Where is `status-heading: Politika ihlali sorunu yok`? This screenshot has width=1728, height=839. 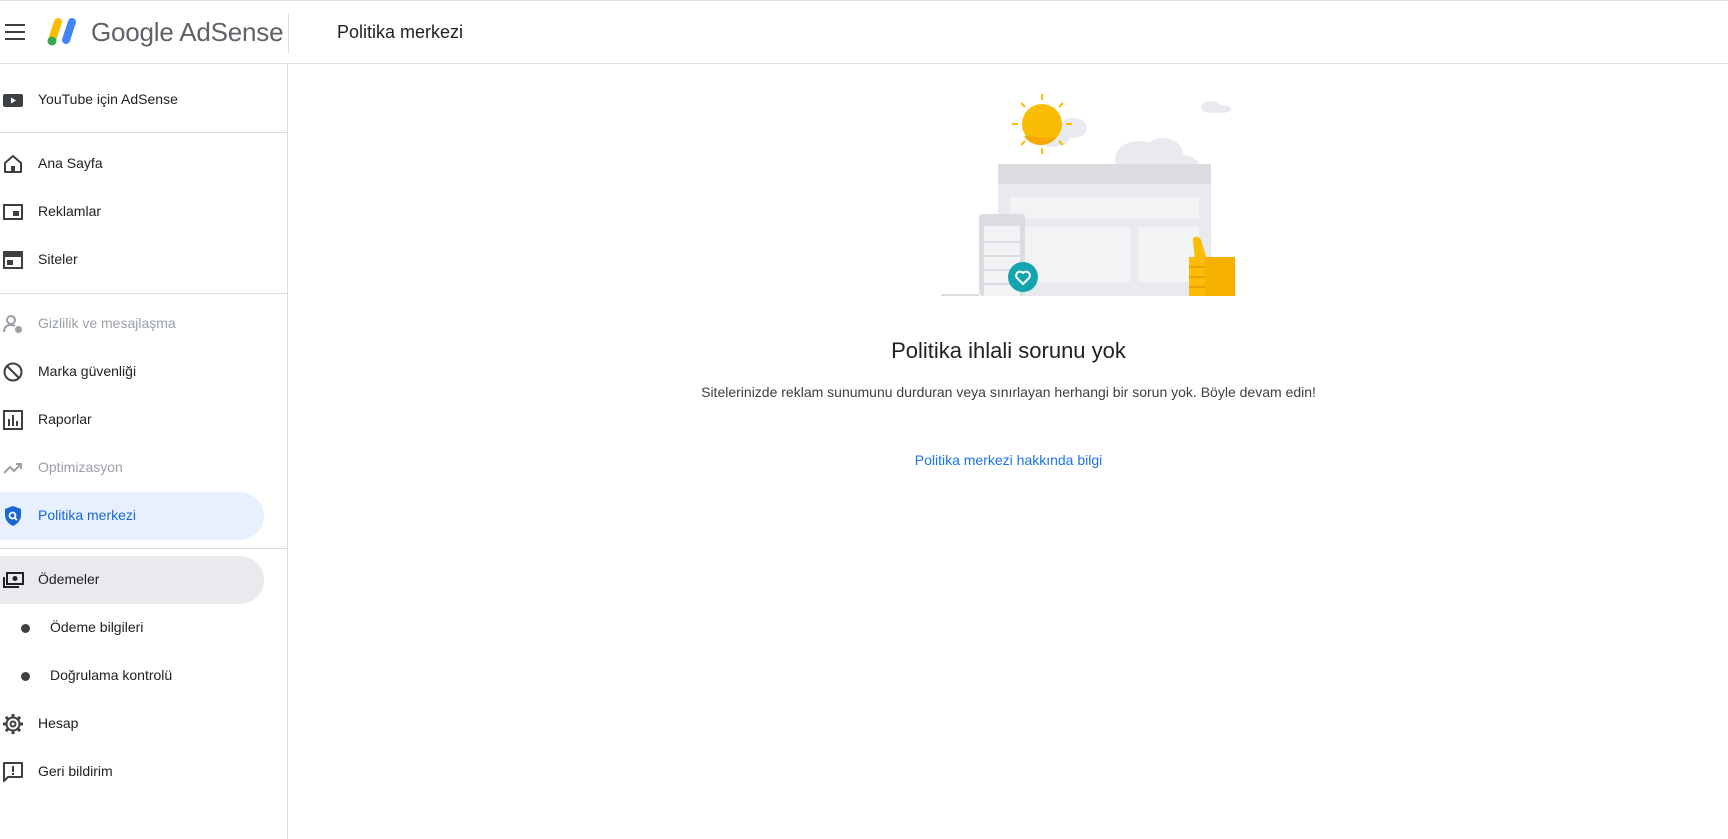 status-heading: Politika ihlali sorunu yok is located at coordinates (1008, 350).